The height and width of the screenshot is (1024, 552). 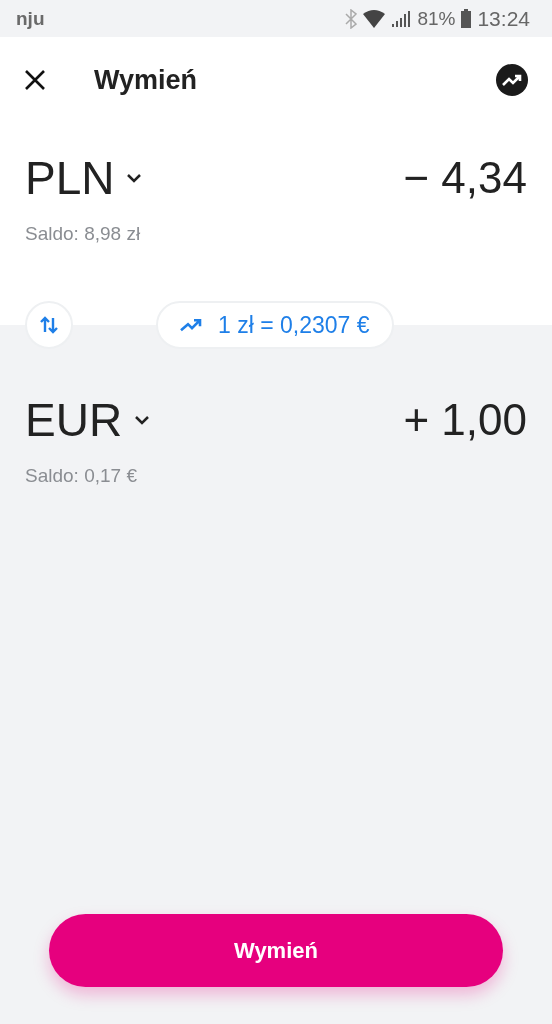 I want to click on carrier-name: nju, so click(x=31, y=18).